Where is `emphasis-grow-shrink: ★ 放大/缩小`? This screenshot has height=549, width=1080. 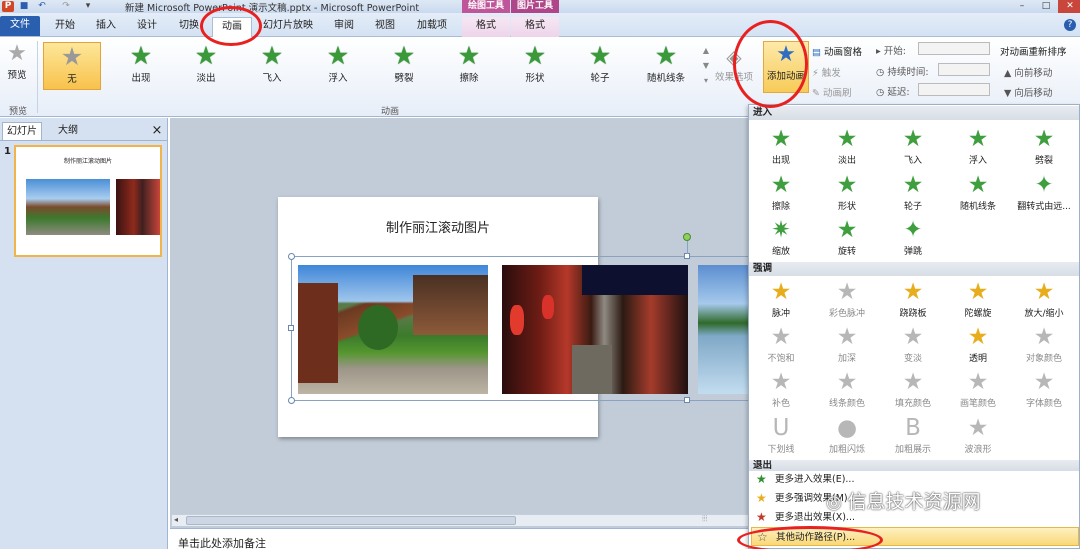
emphasis-grow-shrink: ★ 放大/缩小 is located at coordinates (1044, 300).